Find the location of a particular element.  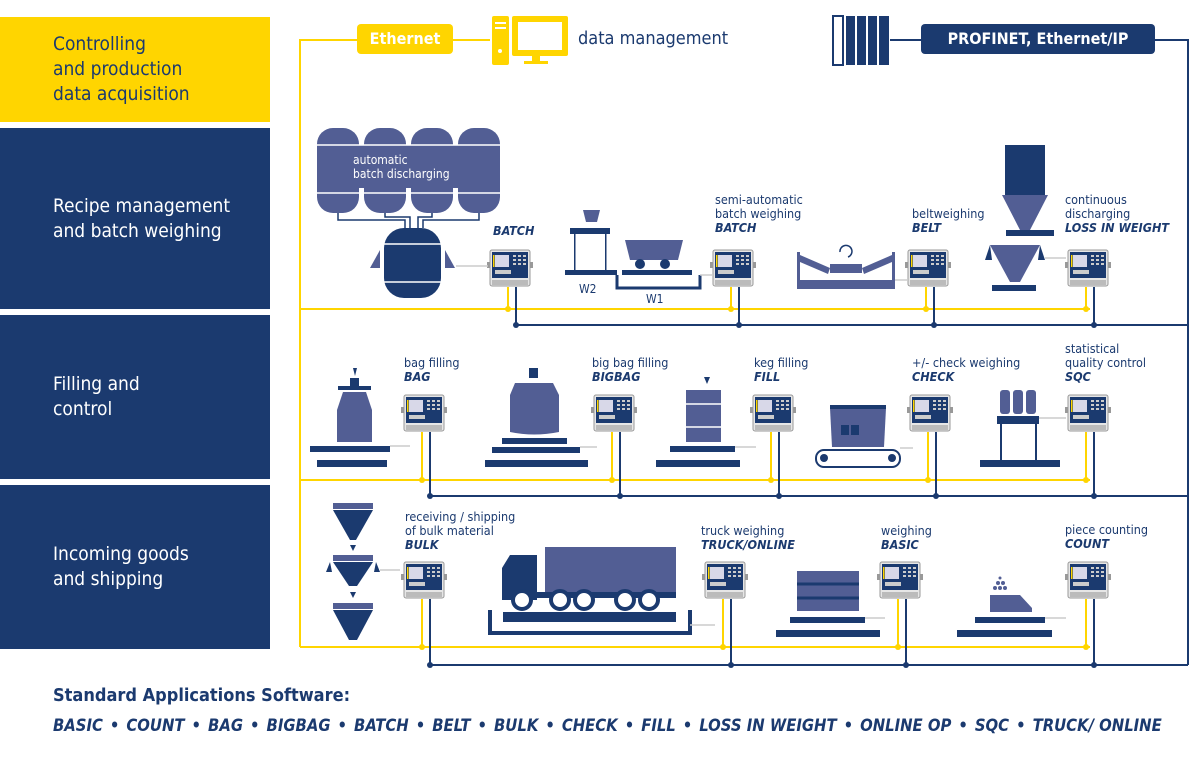

two-scale-batch-icon is located at coordinates (638, 250).